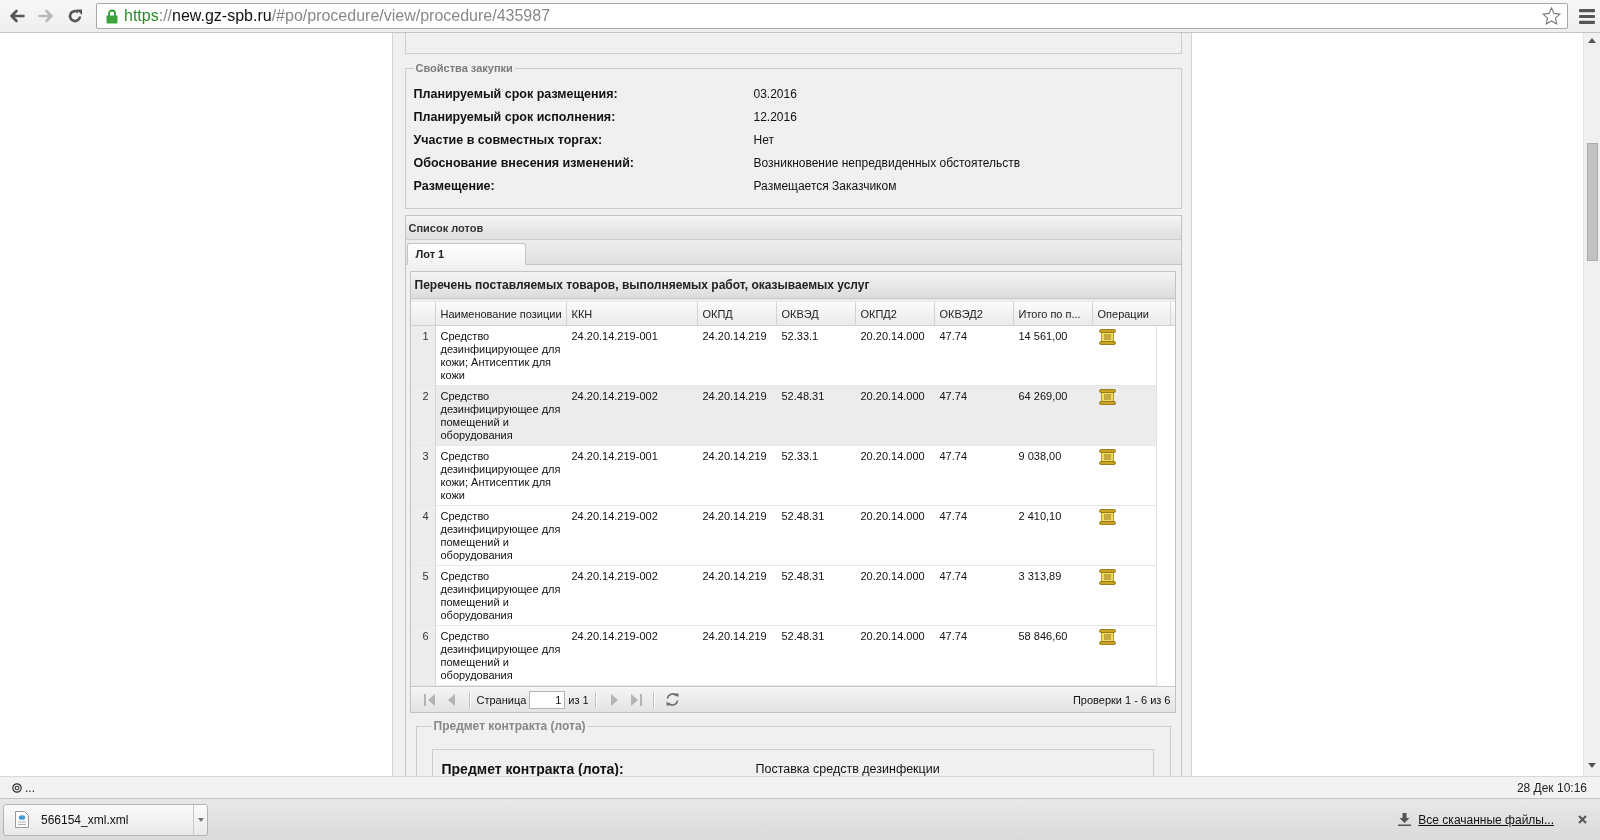 The image size is (1600, 840). What do you see at coordinates (1551, 787) in the screenshot?
I see `status-clock: 28 Дек 10:16` at bounding box center [1551, 787].